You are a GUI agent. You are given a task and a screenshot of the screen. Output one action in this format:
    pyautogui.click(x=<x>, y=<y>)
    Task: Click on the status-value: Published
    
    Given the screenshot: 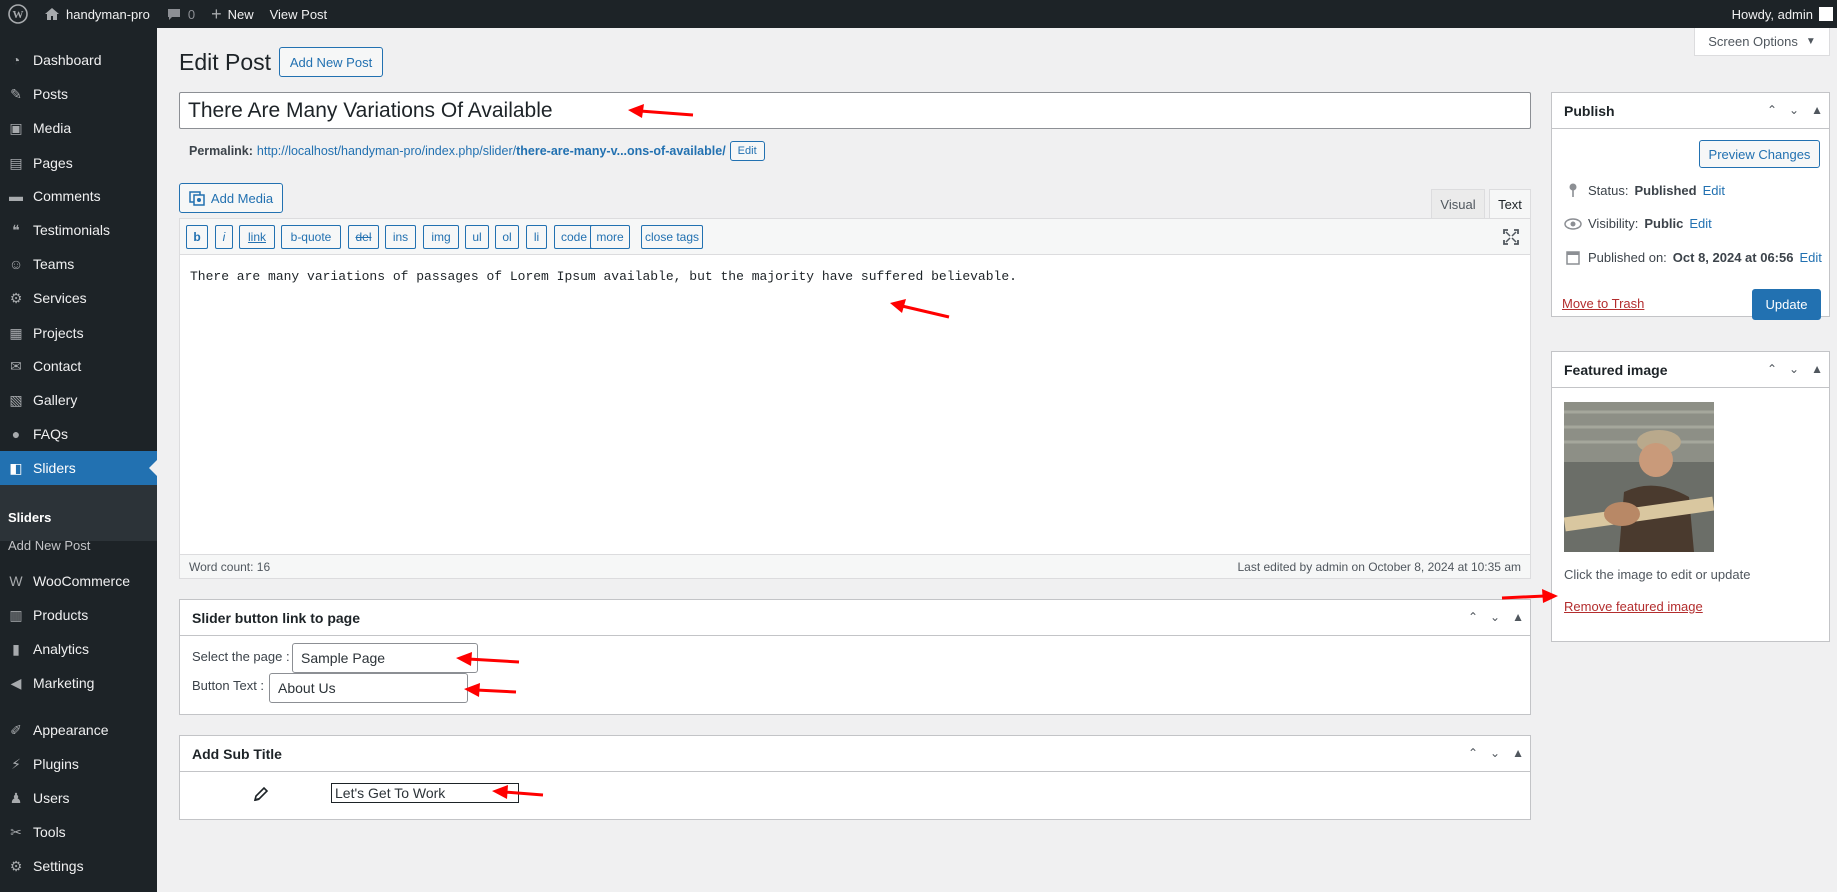 What is the action you would take?
    pyautogui.click(x=1665, y=190)
    